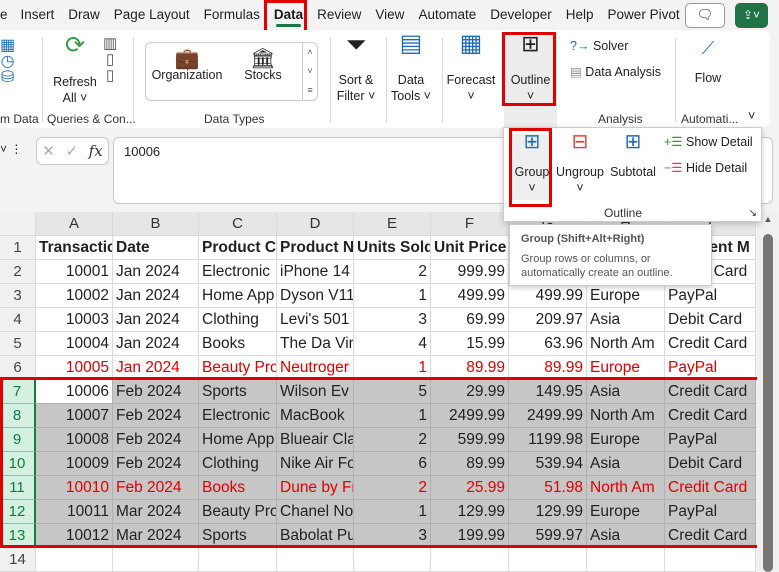 This screenshot has height=572, width=779. Describe the element at coordinates (84, 15) in the screenshot. I see `tab-draw: Draw` at that location.